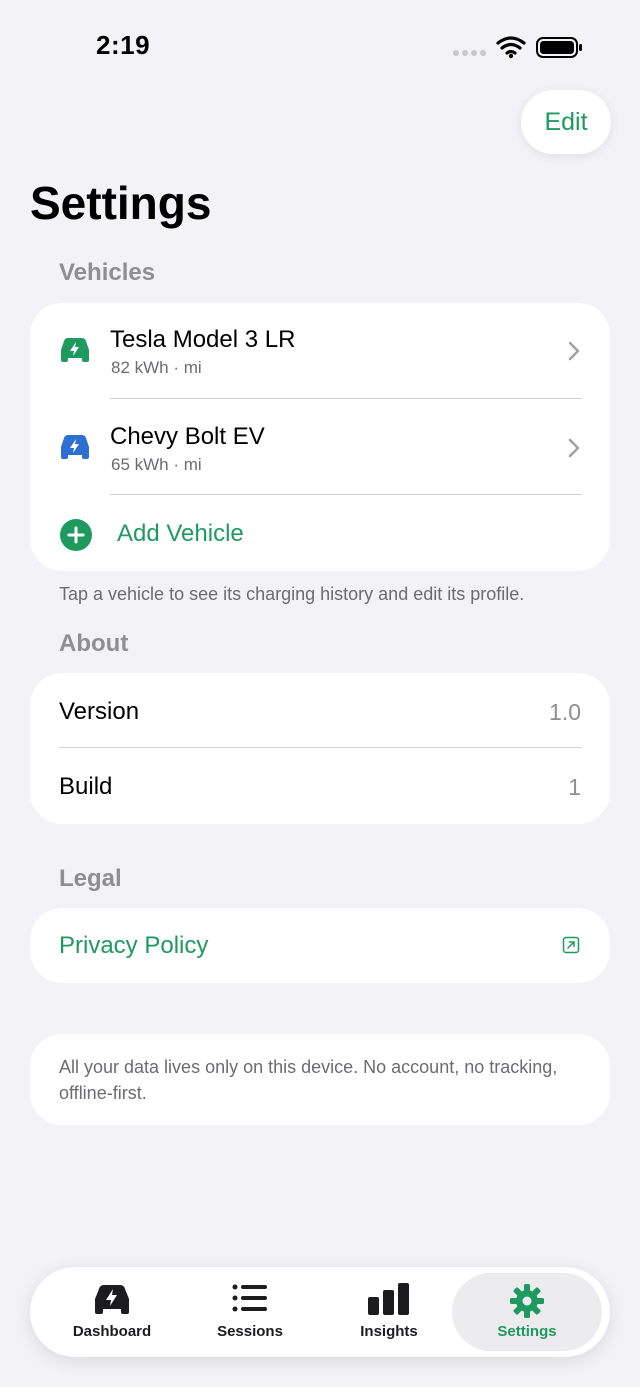 This screenshot has width=640, height=1387. Describe the element at coordinates (566, 122) in the screenshot. I see `edit-button: Edit` at that location.